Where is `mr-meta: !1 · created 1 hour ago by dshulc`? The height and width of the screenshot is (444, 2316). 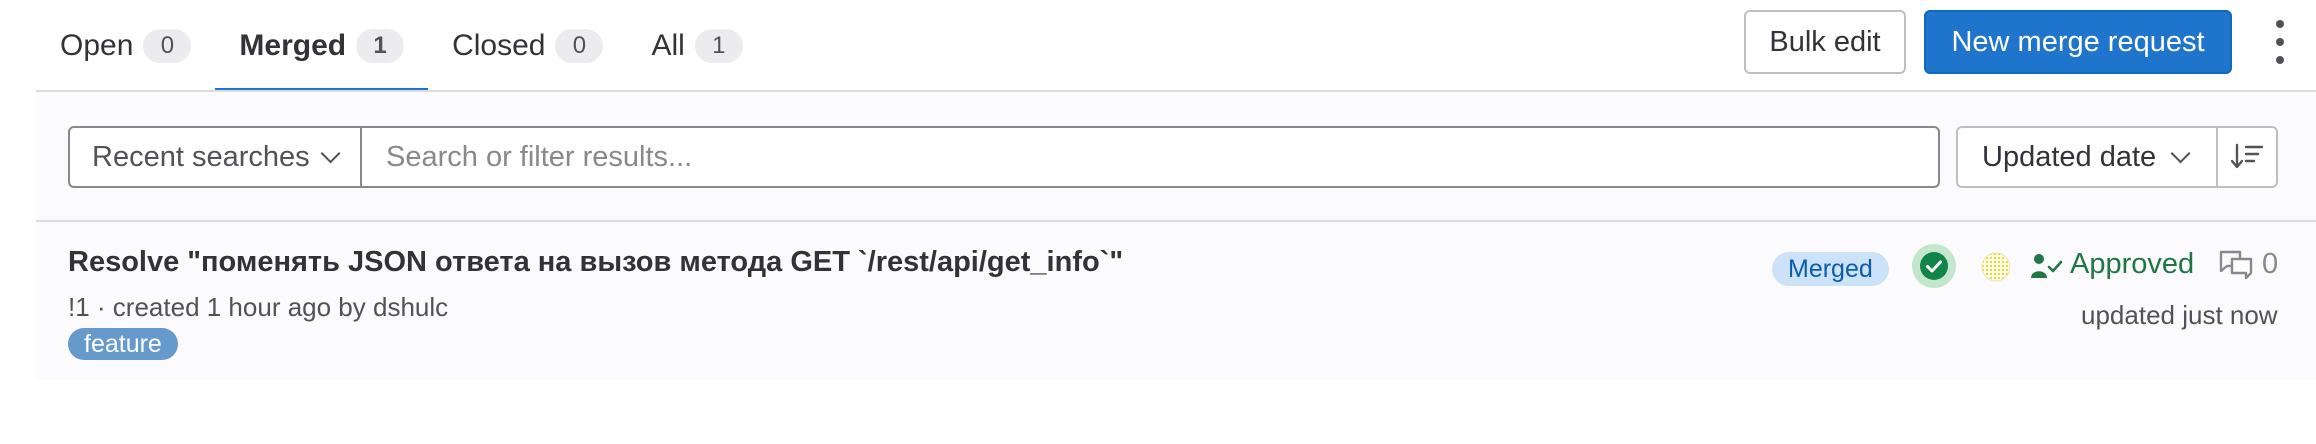
mr-meta: !1 · created 1 hour ago by dshulc is located at coordinates (258, 307).